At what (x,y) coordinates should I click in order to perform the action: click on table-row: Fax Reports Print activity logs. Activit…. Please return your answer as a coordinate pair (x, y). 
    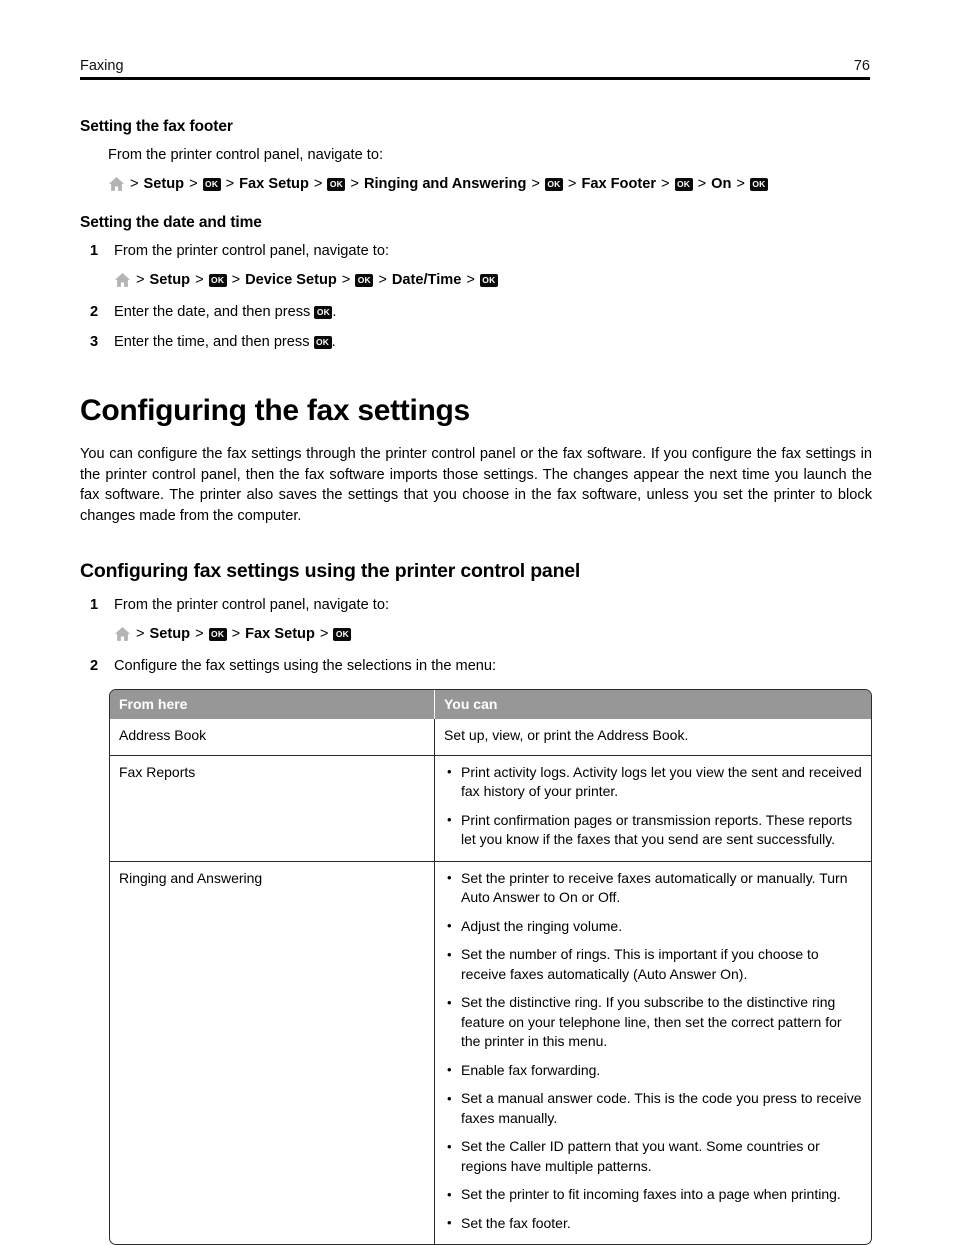
    Looking at the image, I should click on (490, 807).